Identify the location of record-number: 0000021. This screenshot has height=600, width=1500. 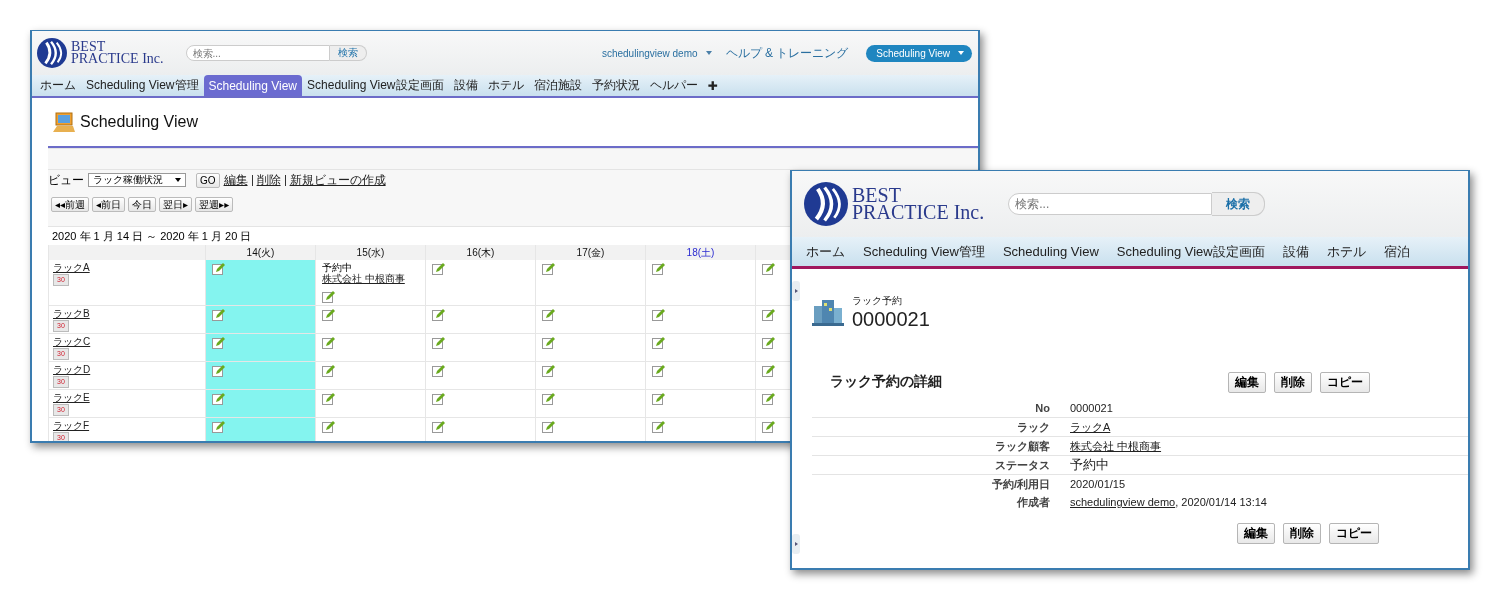
(891, 319).